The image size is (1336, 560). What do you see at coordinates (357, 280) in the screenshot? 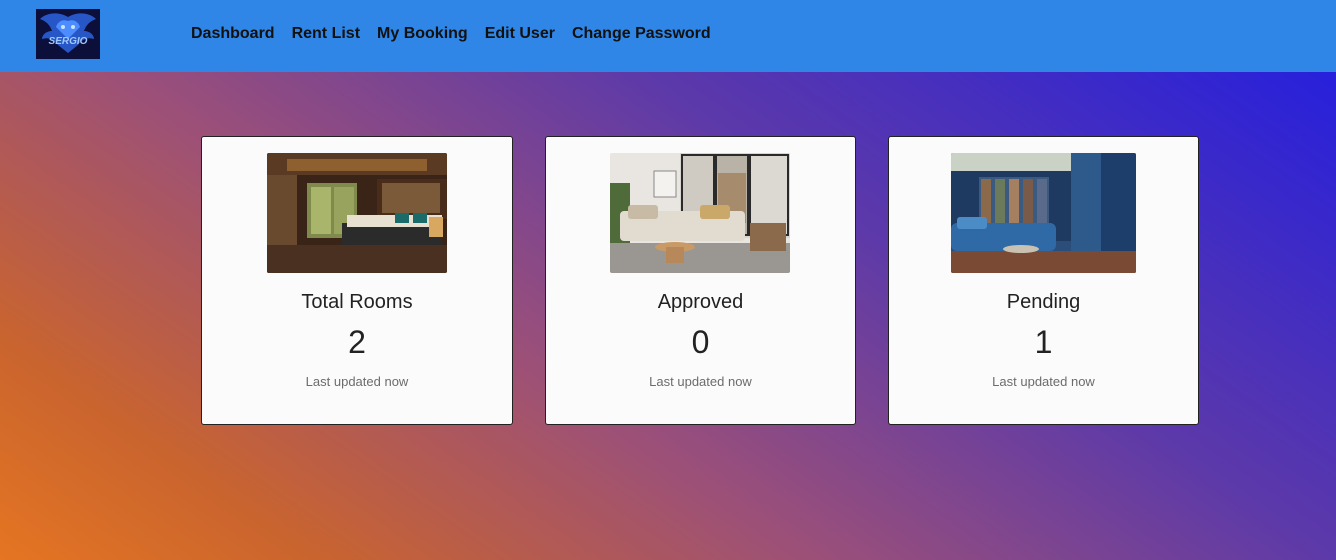
I see `stat-card-total-rooms: Total Rooms 2 Last updated now` at bounding box center [357, 280].